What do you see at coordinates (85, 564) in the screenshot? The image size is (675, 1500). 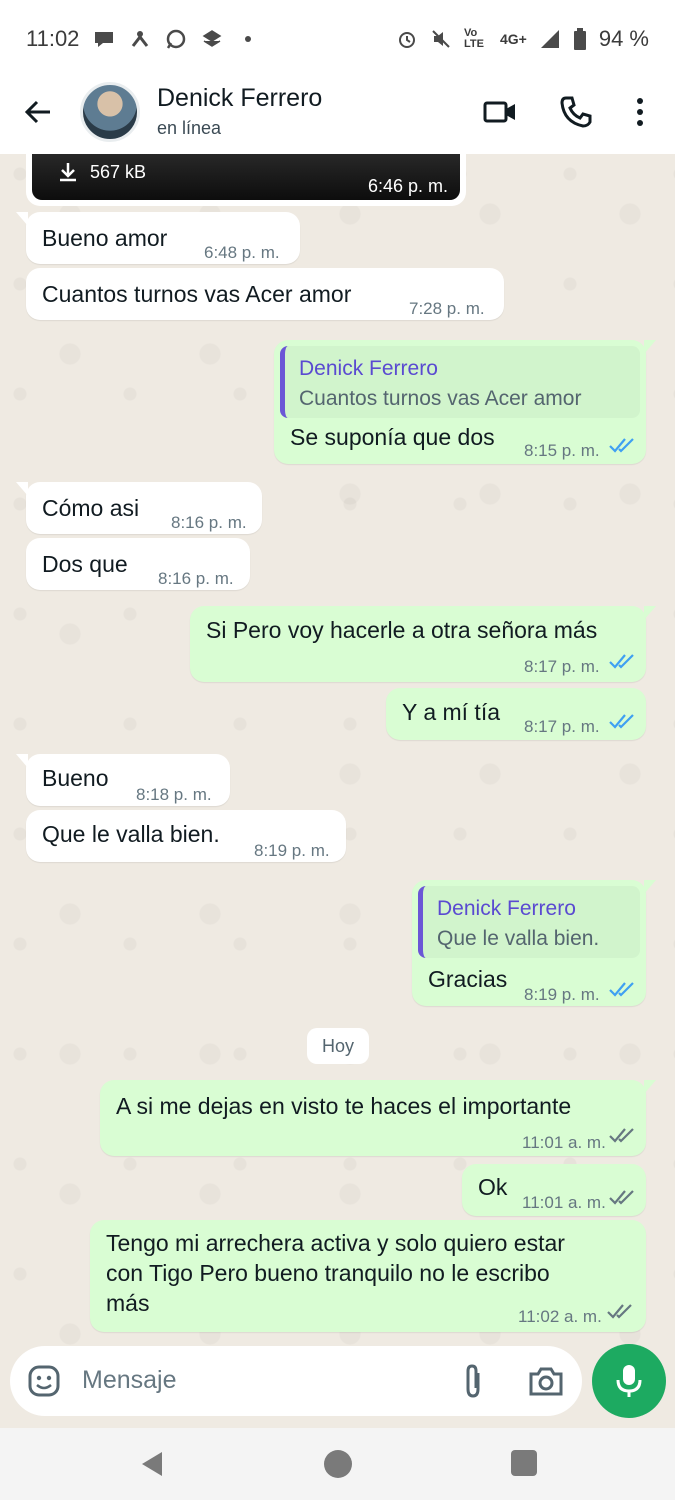 I see `message-text: Dos que` at bounding box center [85, 564].